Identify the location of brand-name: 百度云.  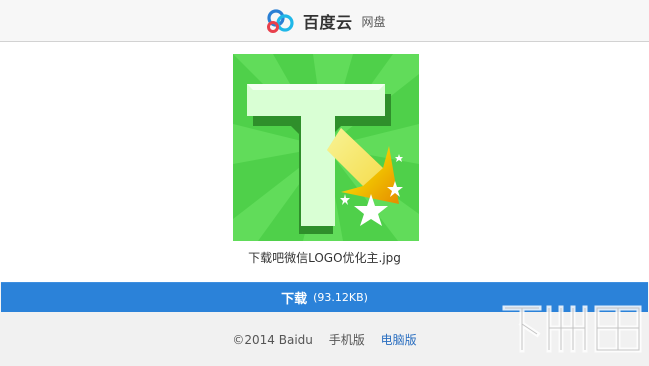
(328, 22).